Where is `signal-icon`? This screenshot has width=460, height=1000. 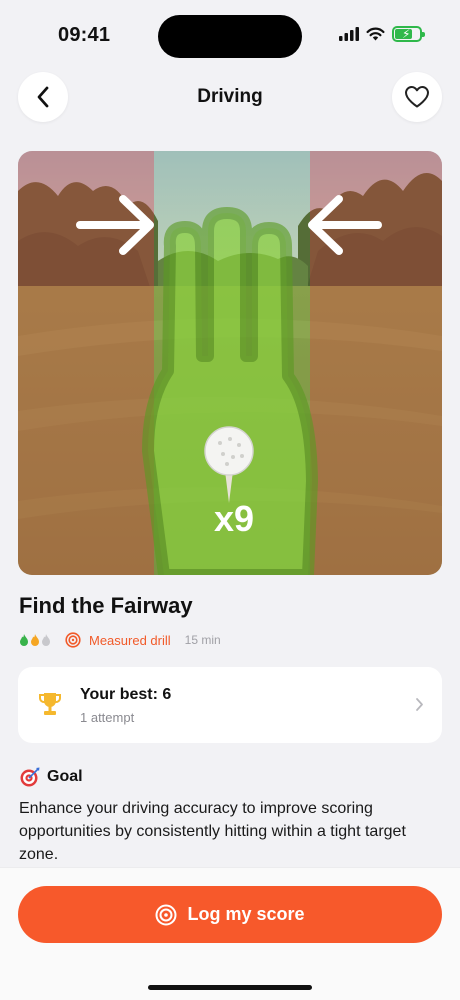
signal-icon is located at coordinates (349, 34).